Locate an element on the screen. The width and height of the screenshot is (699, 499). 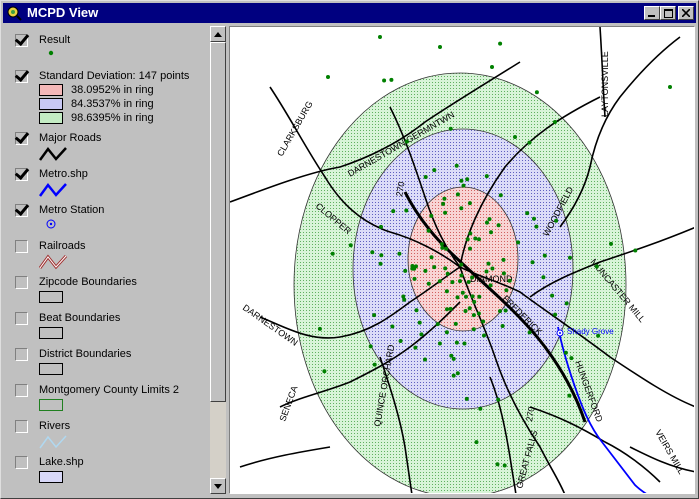
metro-station-icon is located at coordinates (560, 333).